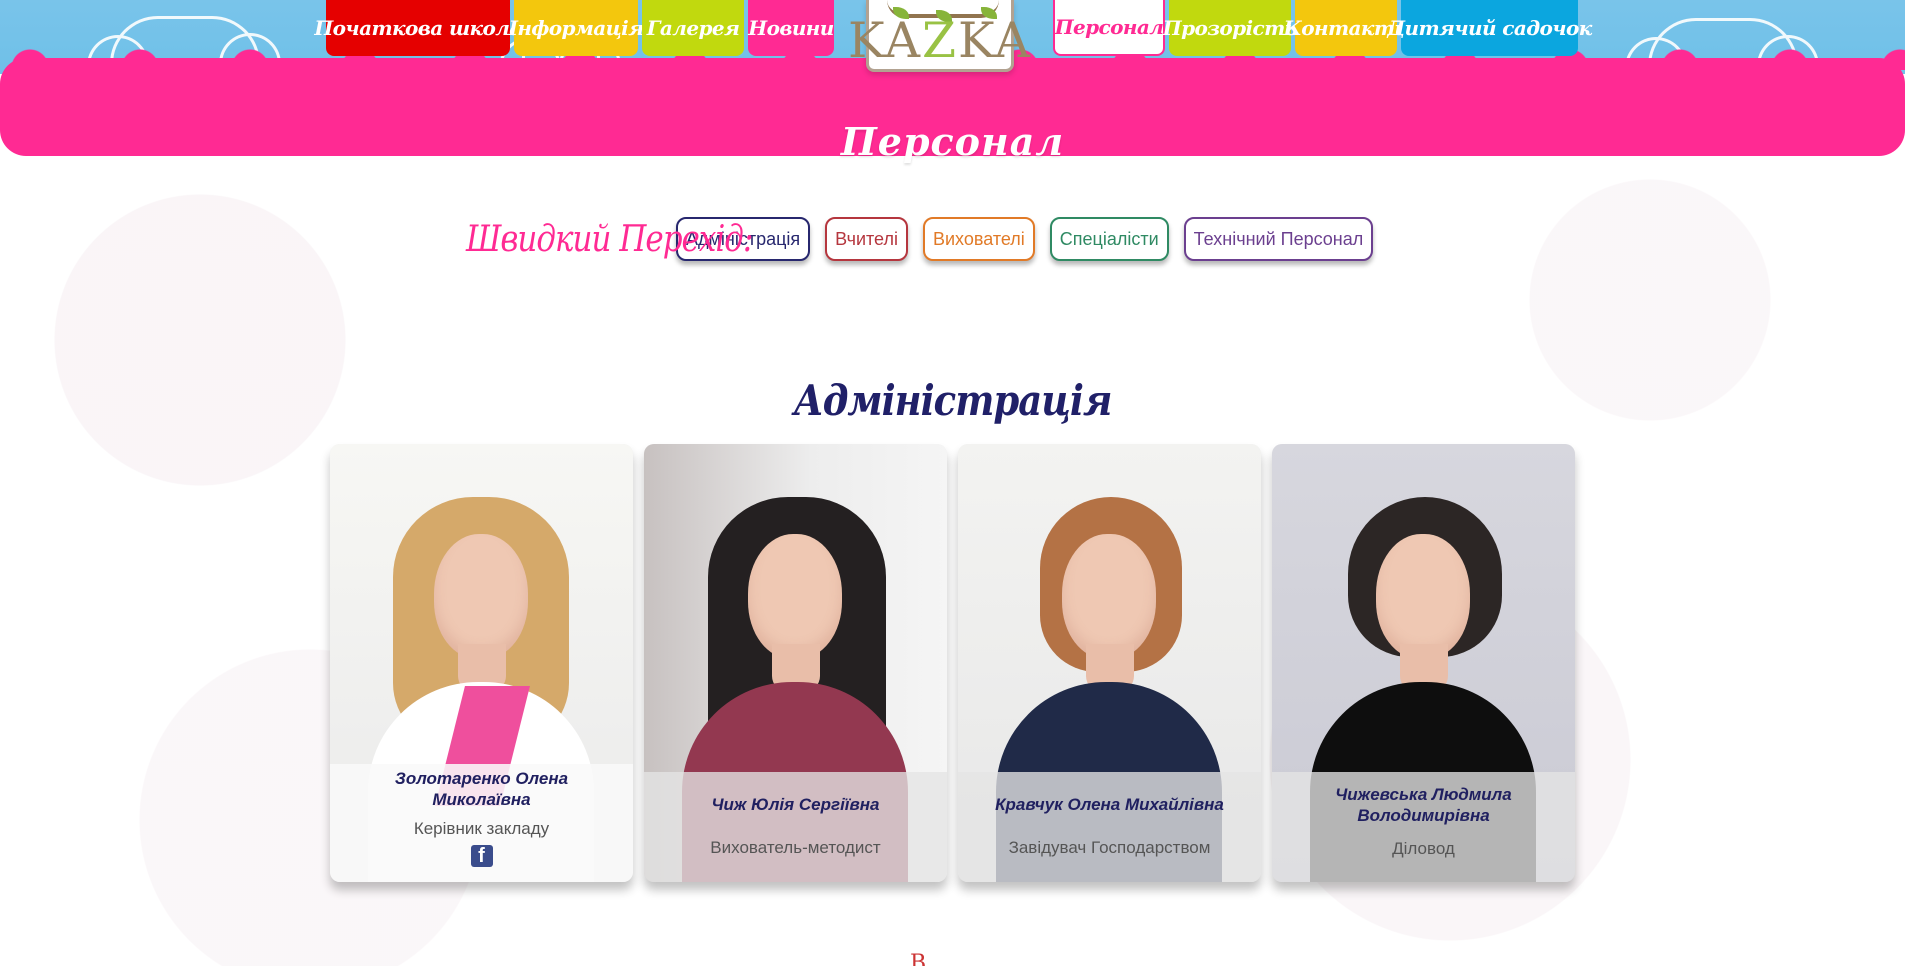 The width and height of the screenshot is (1905, 966). Describe the element at coordinates (795, 804) in the screenshot. I see `staff-name: Чиж Юлія Сергіївна` at that location.